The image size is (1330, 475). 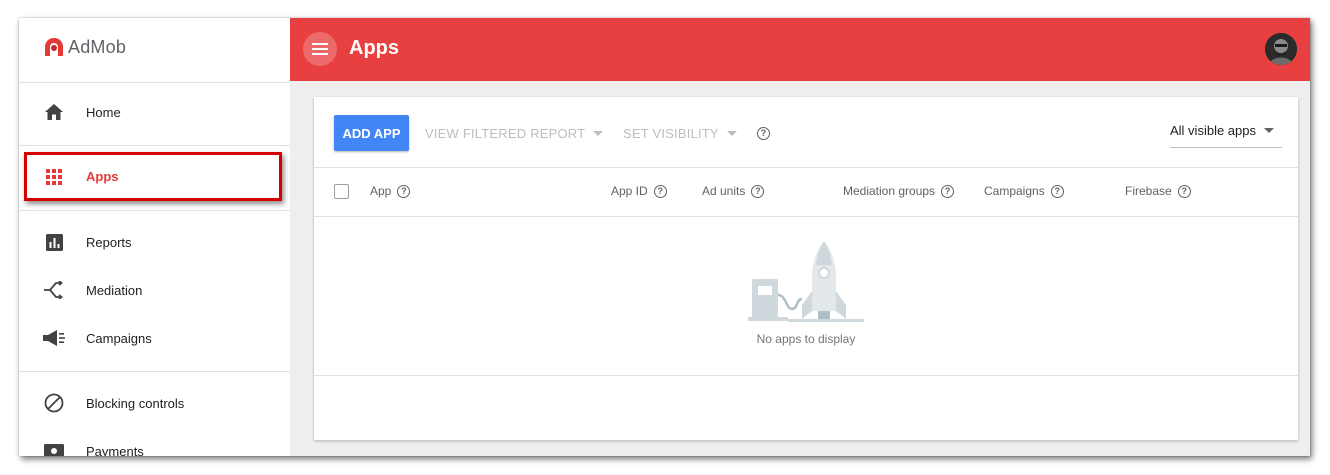 What do you see at coordinates (103, 112) in the screenshot?
I see `sidebar-item-label: Home` at bounding box center [103, 112].